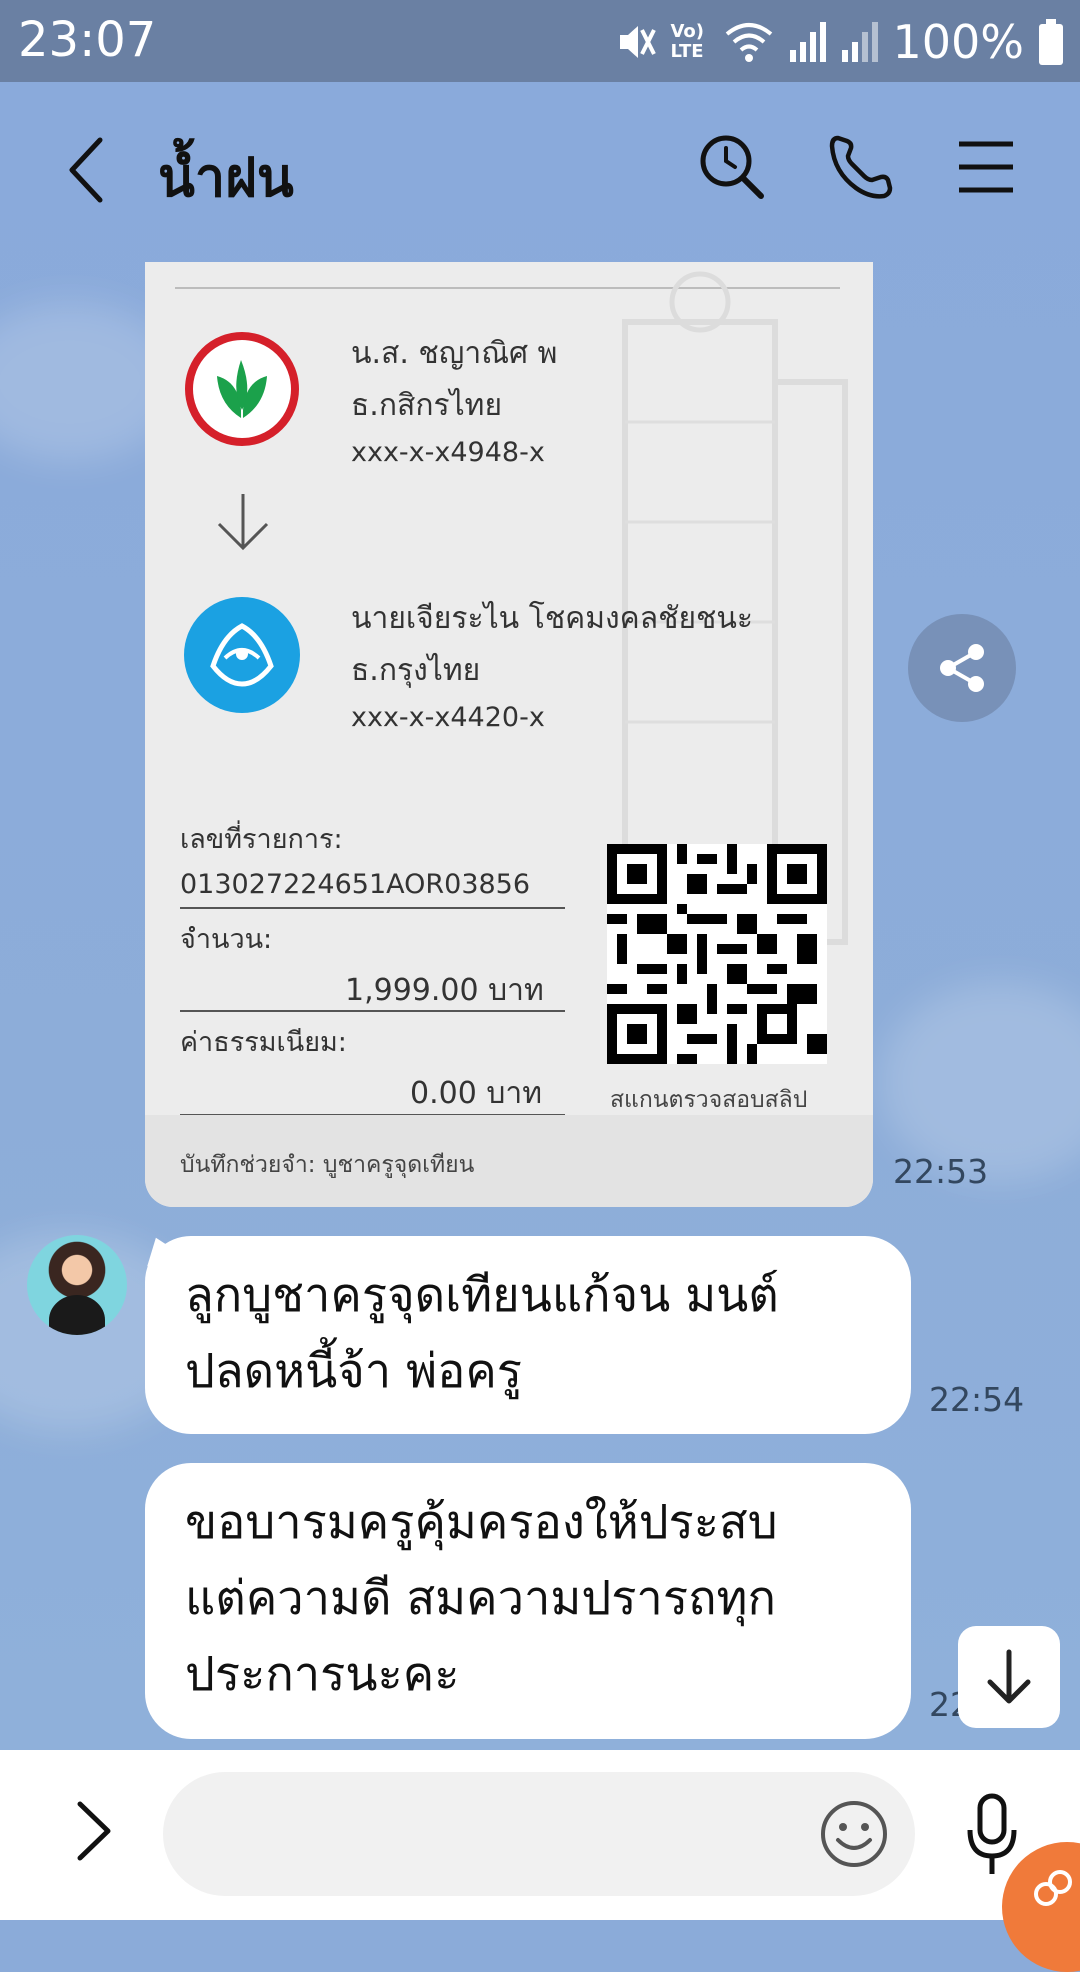 The image size is (1080, 1972). Describe the element at coordinates (448, 717) in the screenshot. I see `receiver-account: xxx-x-x4420-x` at that location.